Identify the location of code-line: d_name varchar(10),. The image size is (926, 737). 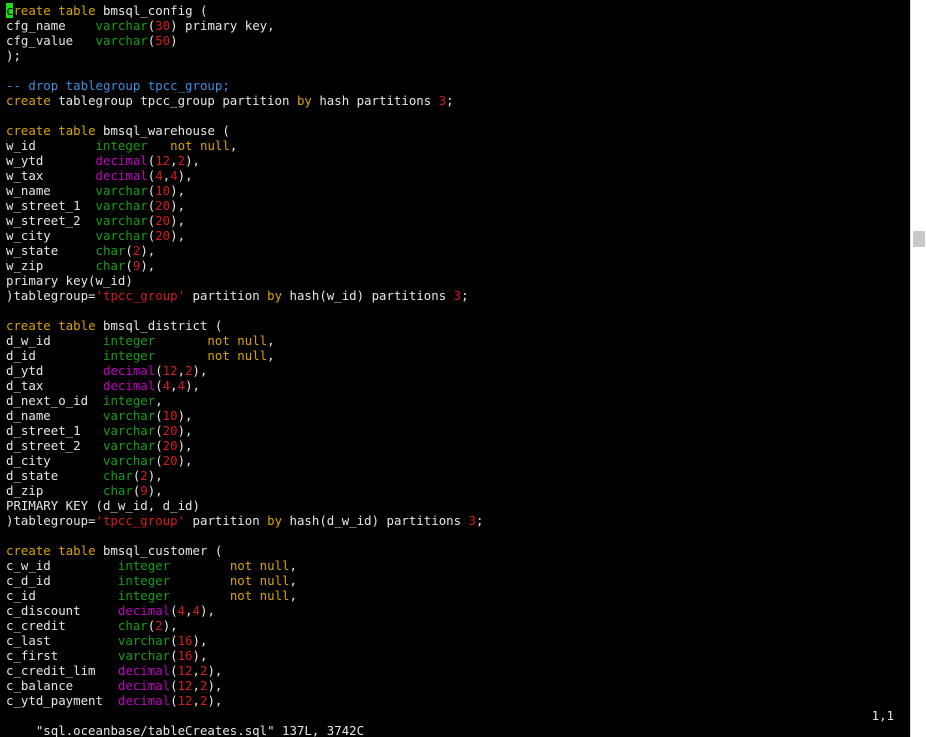
(455, 415).